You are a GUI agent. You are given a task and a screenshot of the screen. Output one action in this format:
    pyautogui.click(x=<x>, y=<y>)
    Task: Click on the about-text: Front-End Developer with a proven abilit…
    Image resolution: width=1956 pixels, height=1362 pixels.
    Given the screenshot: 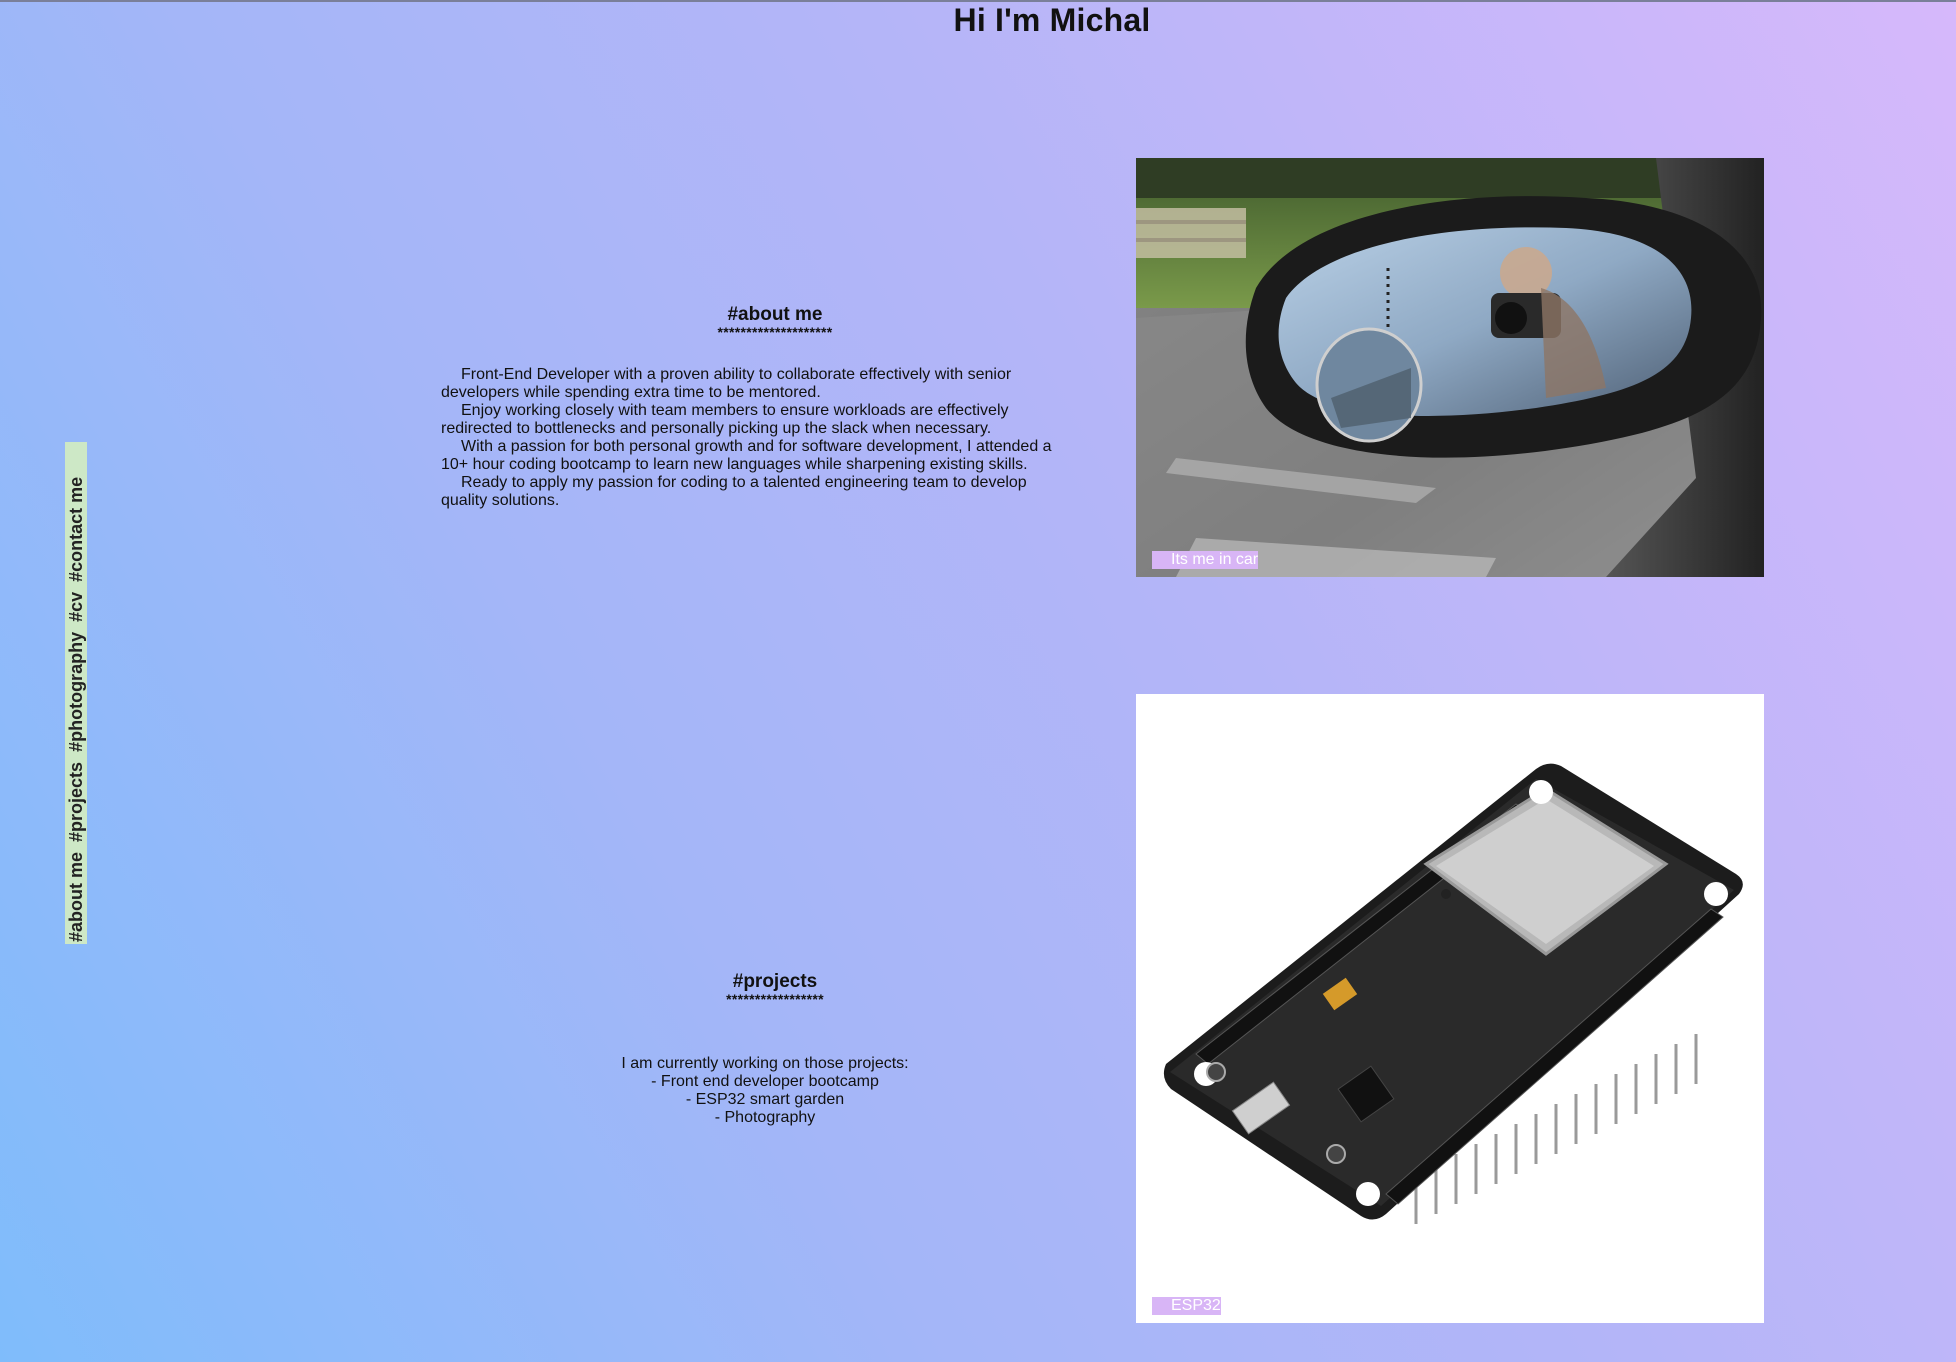 What is the action you would take?
    pyautogui.click(x=751, y=438)
    